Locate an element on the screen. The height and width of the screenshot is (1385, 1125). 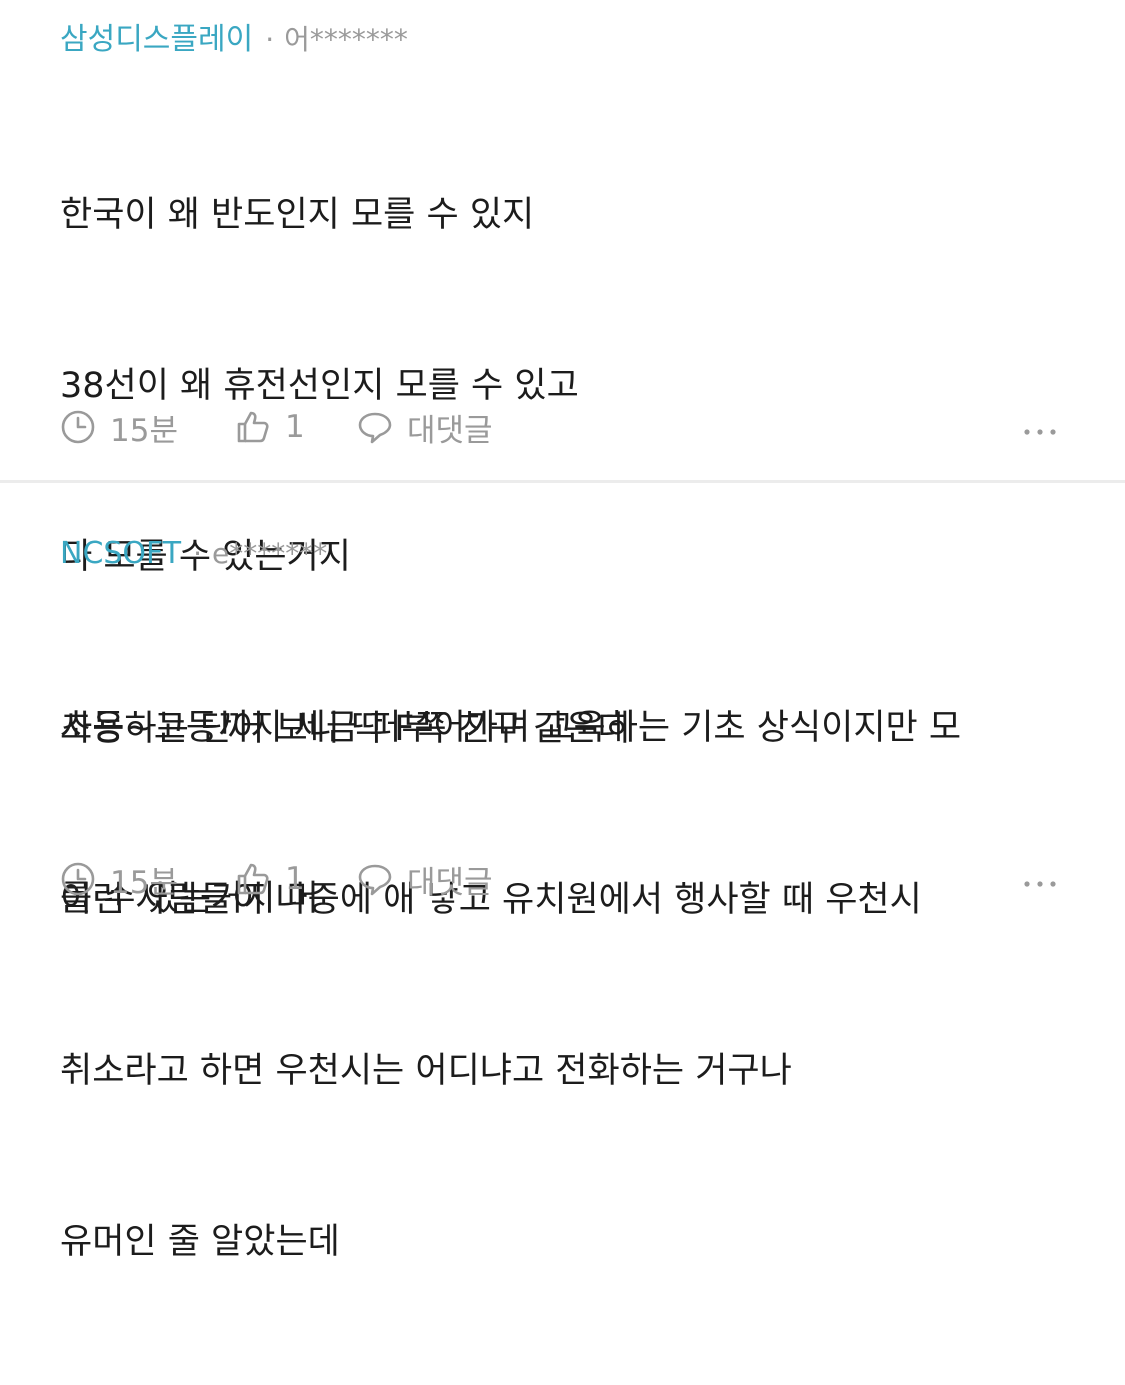
comment-divider is located at coordinates (562, 481).